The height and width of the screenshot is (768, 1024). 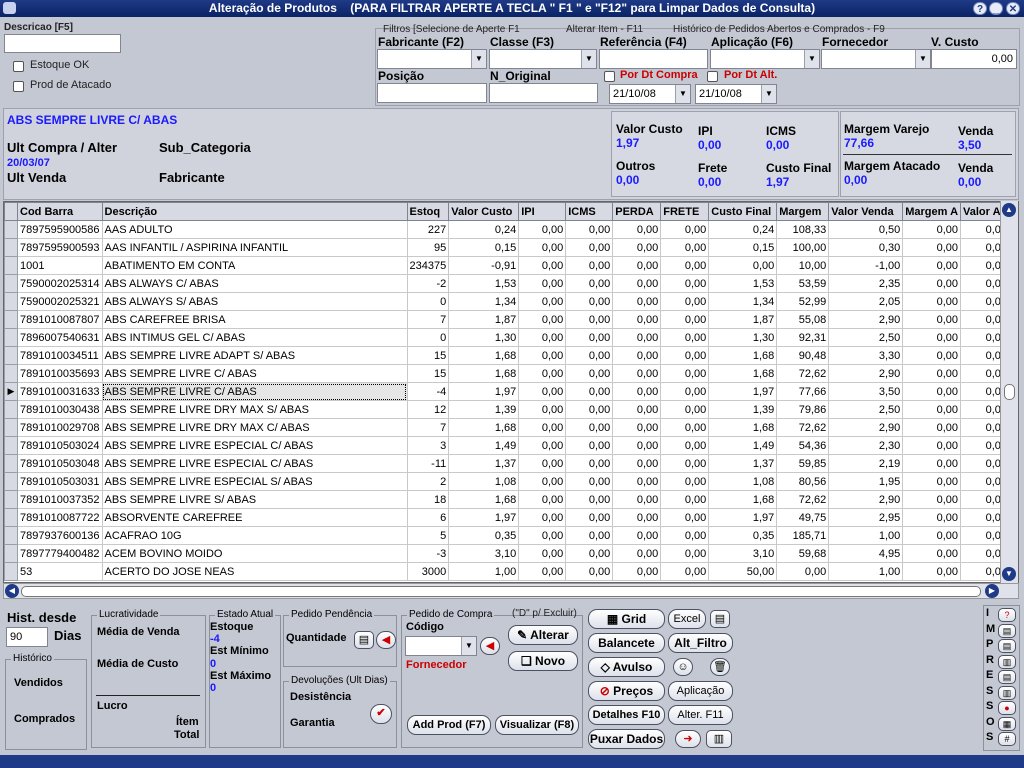 I want to click on precos-button: ⊘ Preços, so click(x=626, y=691).